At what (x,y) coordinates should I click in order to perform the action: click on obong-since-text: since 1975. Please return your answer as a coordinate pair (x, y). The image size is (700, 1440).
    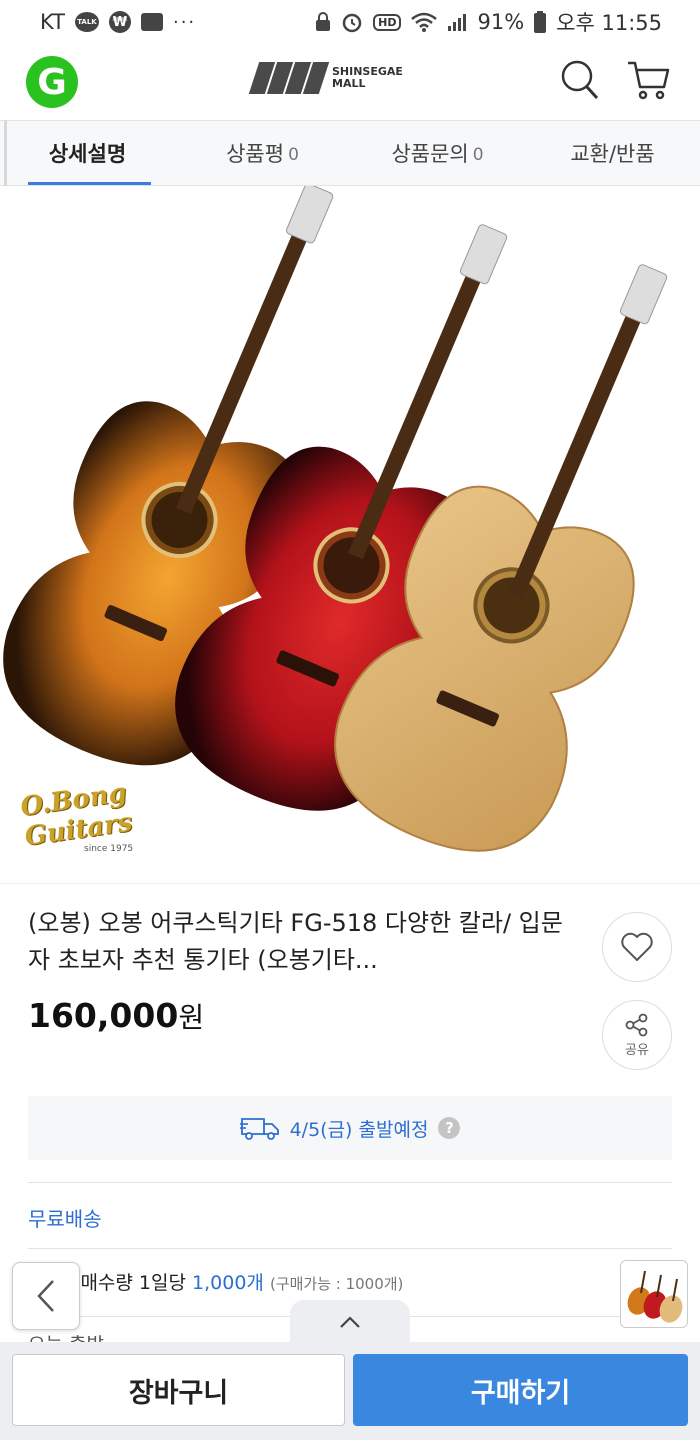
    Looking at the image, I should click on (109, 849).